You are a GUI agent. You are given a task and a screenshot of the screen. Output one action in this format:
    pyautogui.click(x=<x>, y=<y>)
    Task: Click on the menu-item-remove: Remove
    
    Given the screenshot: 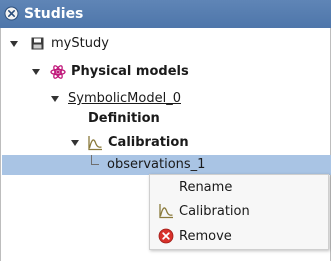 What is the action you would take?
    pyautogui.click(x=239, y=236)
    